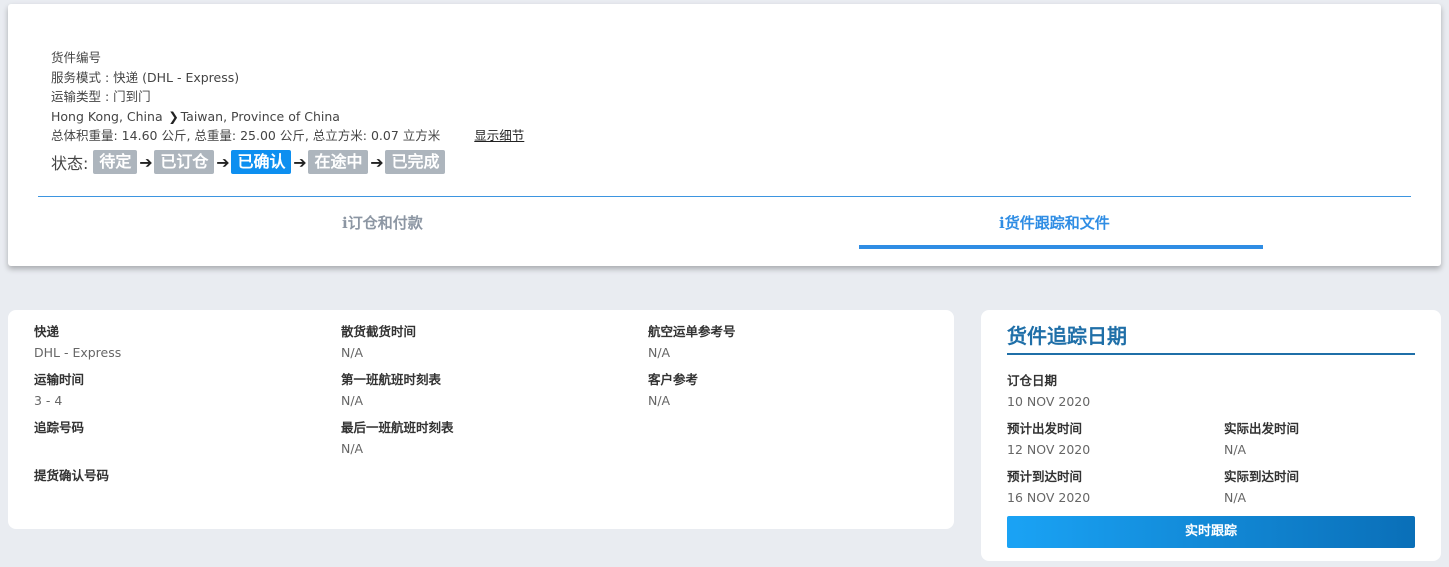 The width and height of the screenshot is (1449, 567). What do you see at coordinates (76, 57) in the screenshot?
I see `shipment-number-label: 货件编号` at bounding box center [76, 57].